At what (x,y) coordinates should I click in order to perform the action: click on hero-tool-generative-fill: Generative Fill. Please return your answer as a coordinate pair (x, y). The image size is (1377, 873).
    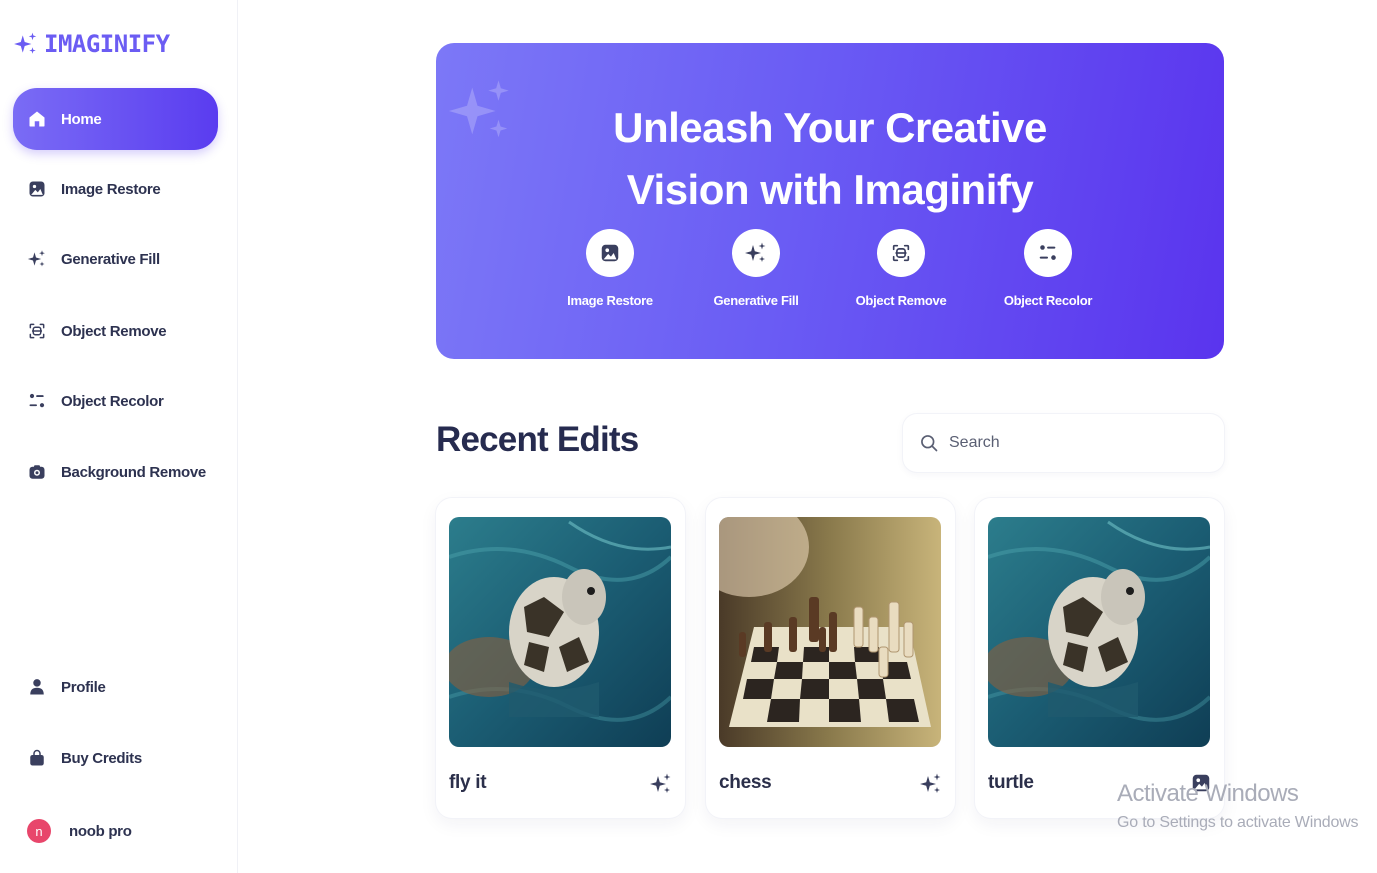
    Looking at the image, I should click on (756, 268).